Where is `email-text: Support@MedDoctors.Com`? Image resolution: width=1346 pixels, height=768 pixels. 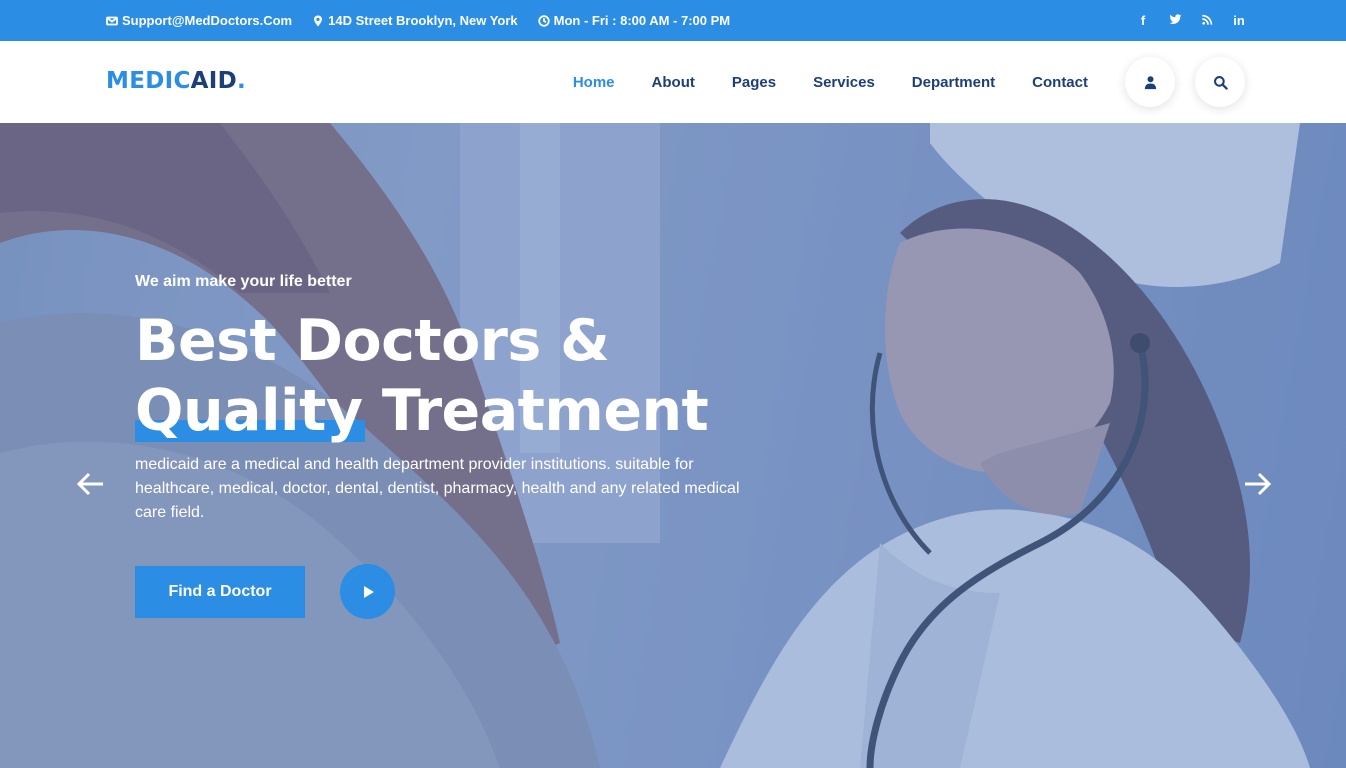
email-text: Support@MedDoctors.Com is located at coordinates (207, 20).